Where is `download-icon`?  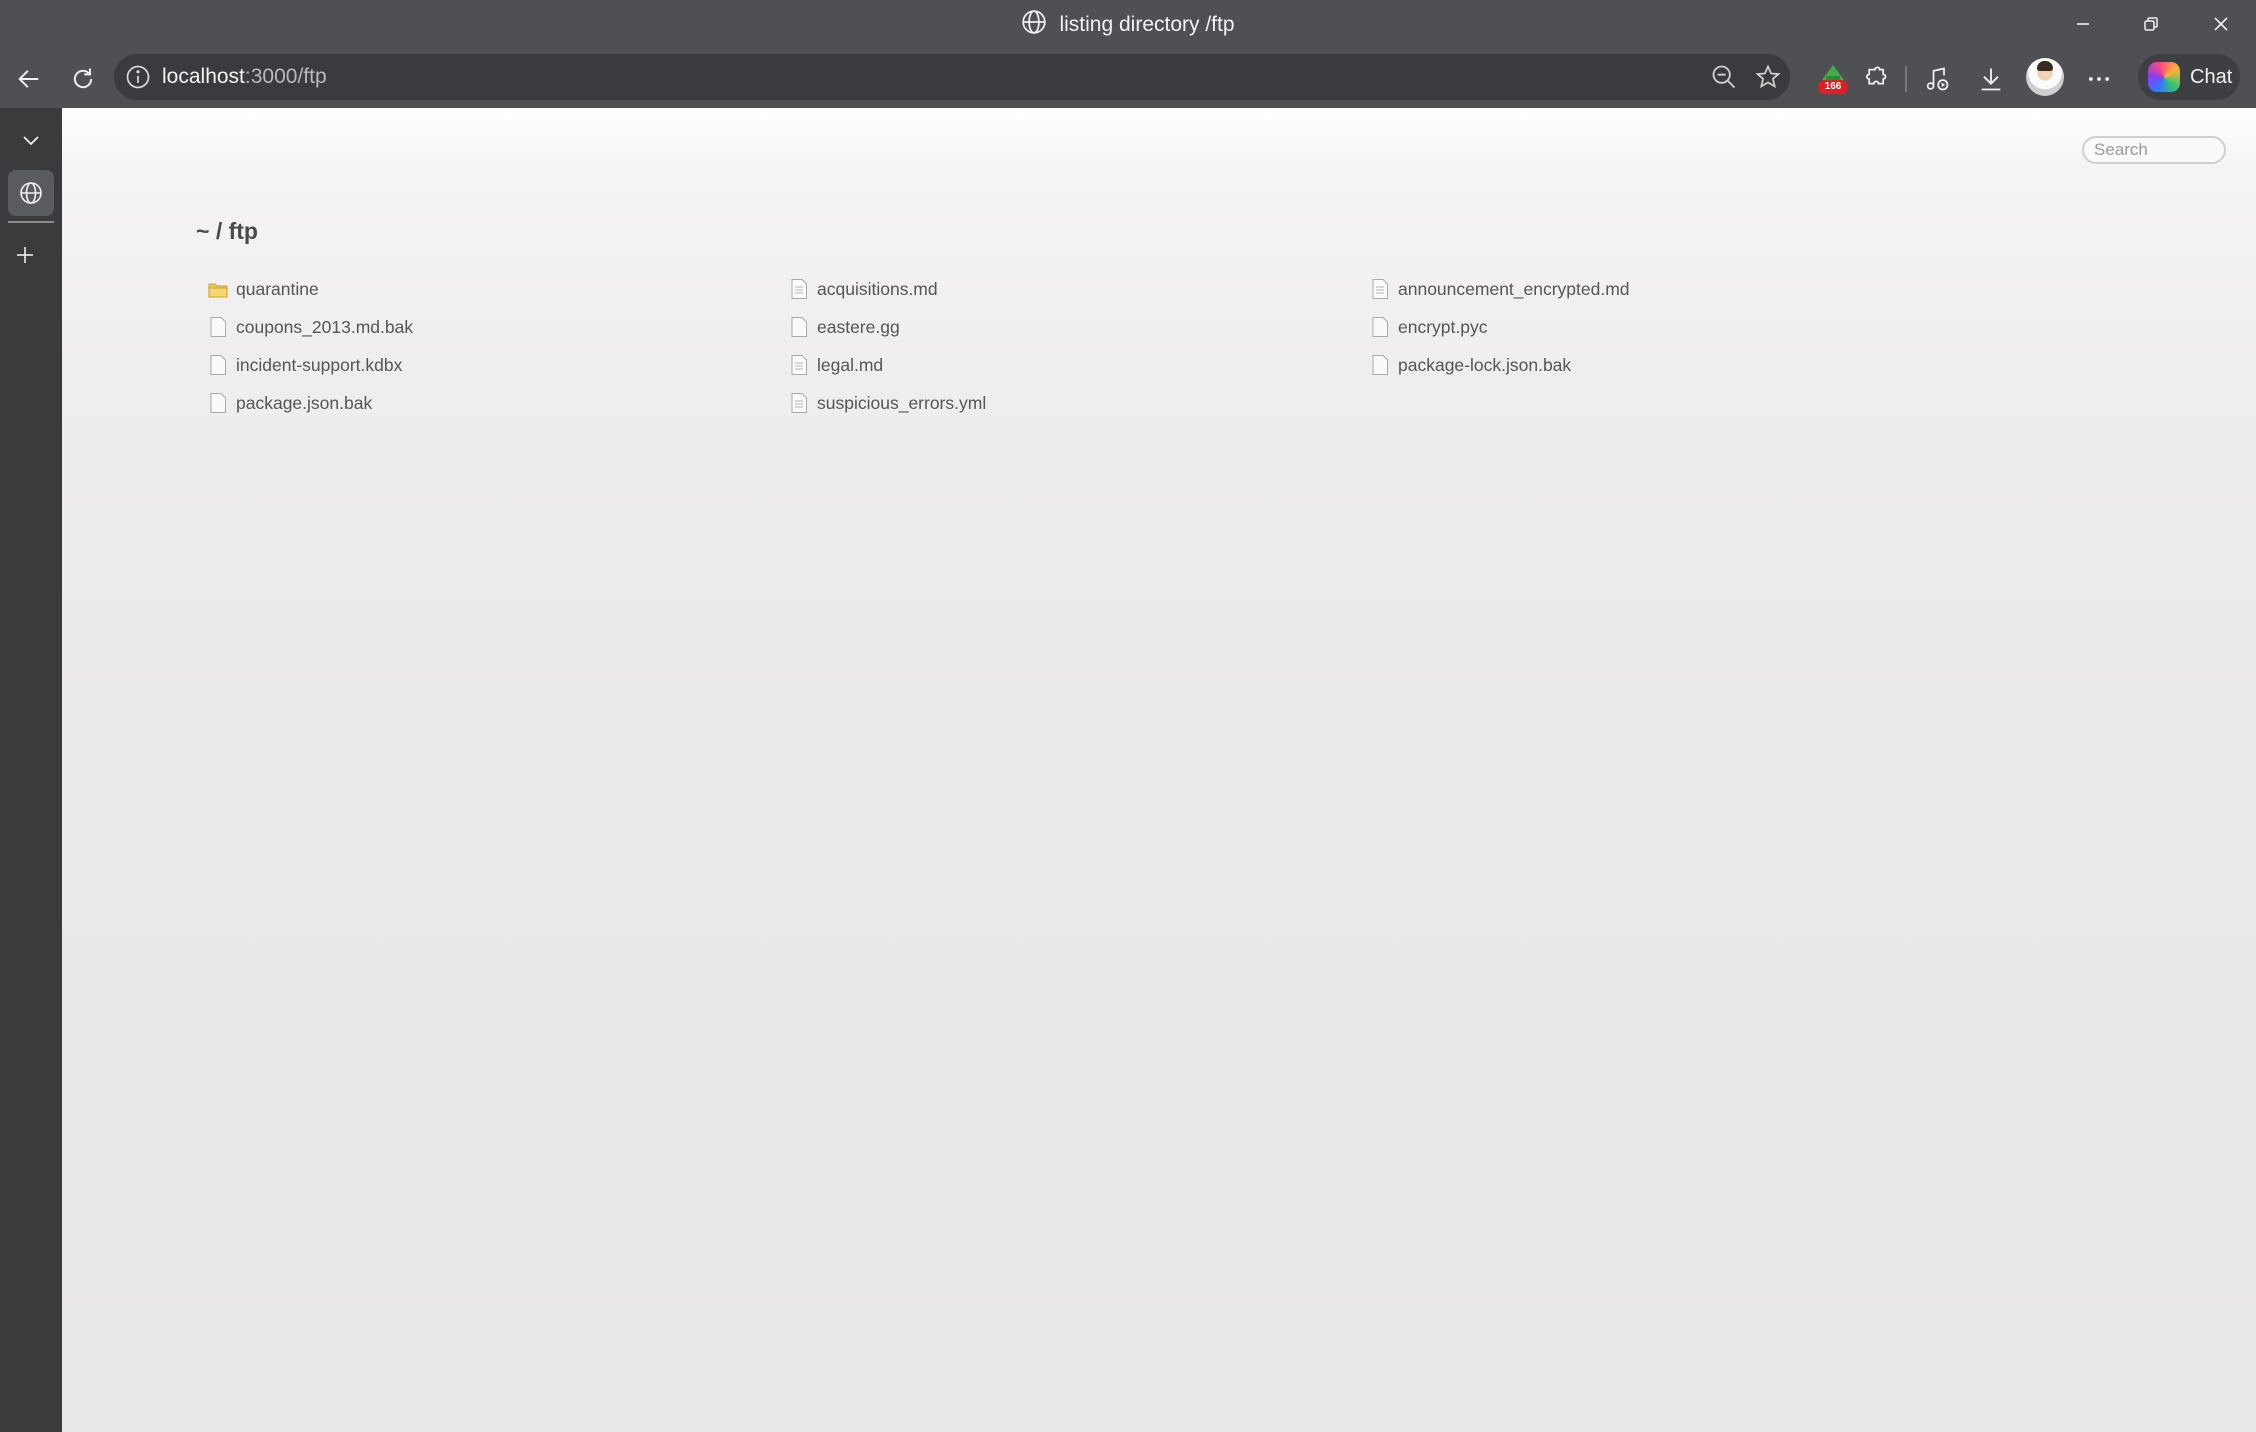 download-icon is located at coordinates (1991, 79).